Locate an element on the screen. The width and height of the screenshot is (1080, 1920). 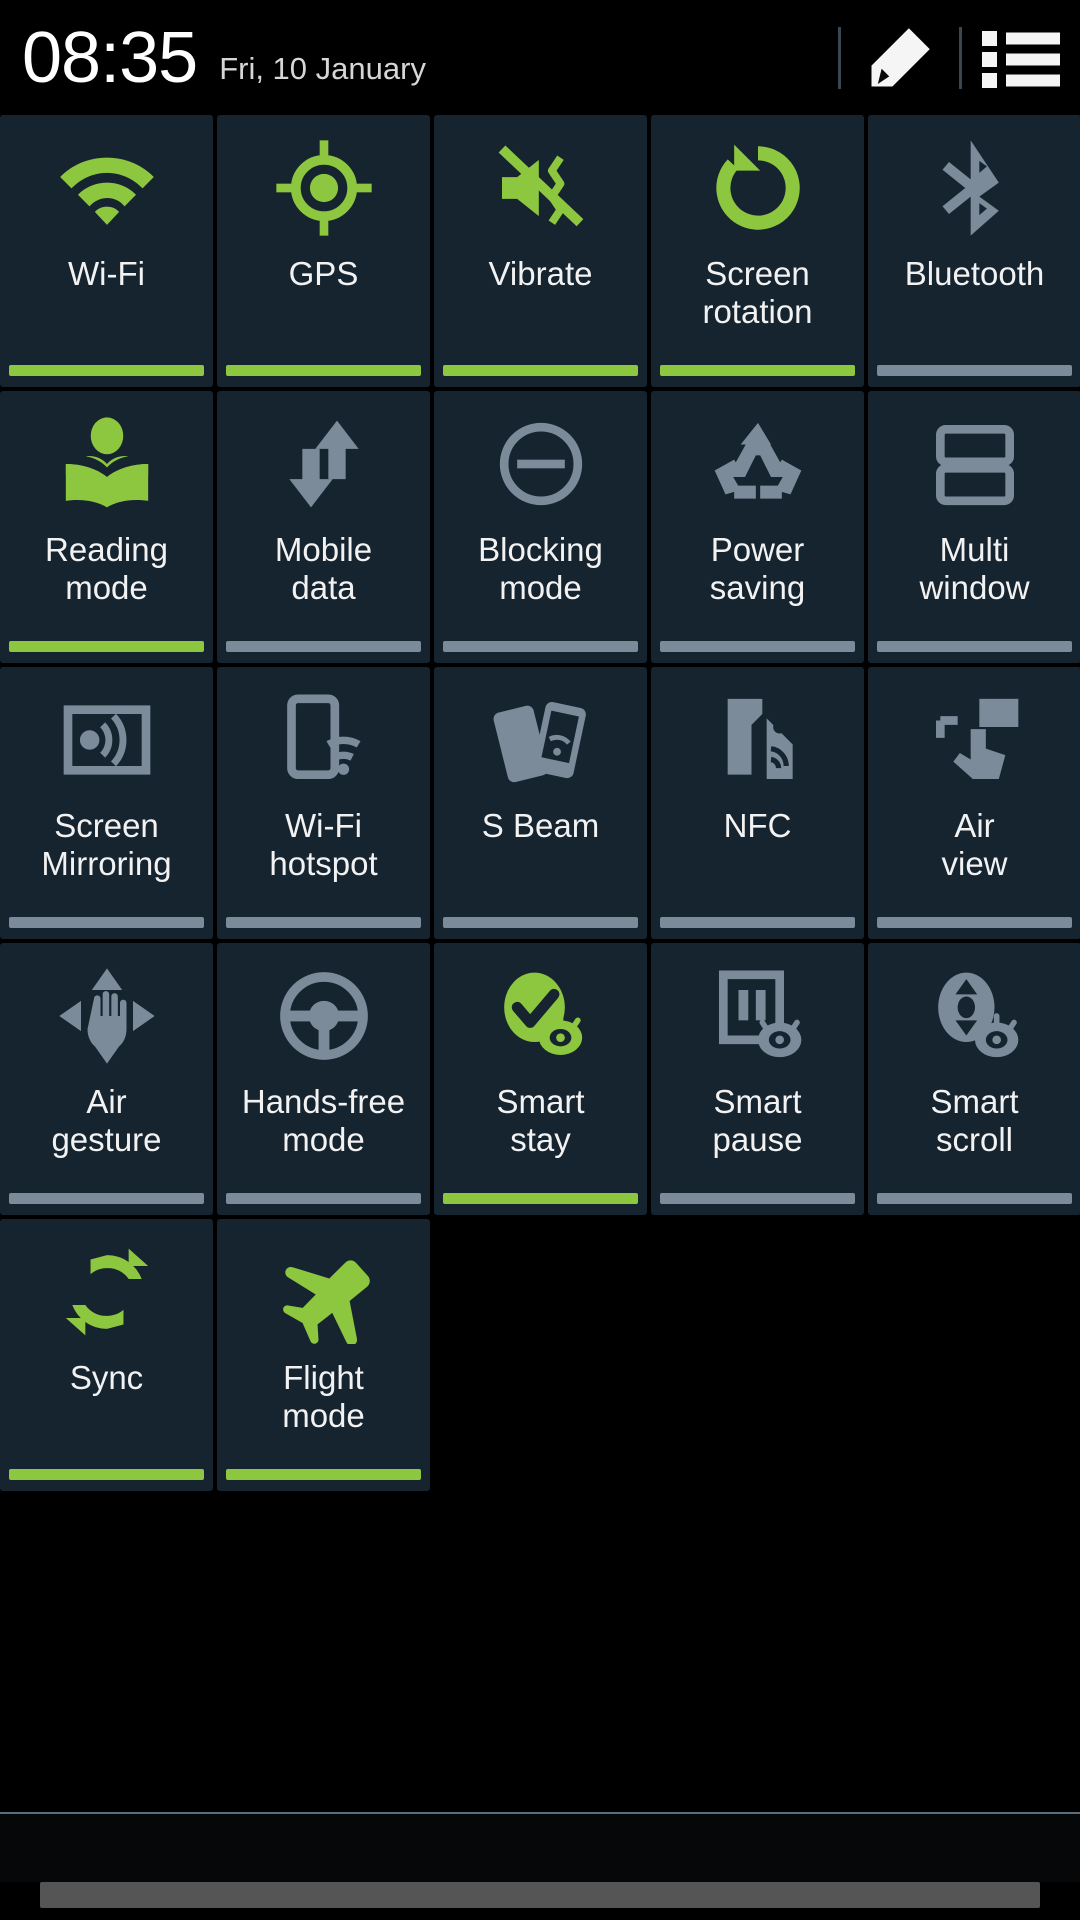
smart-pause-icon is located at coordinates (757, 1013).